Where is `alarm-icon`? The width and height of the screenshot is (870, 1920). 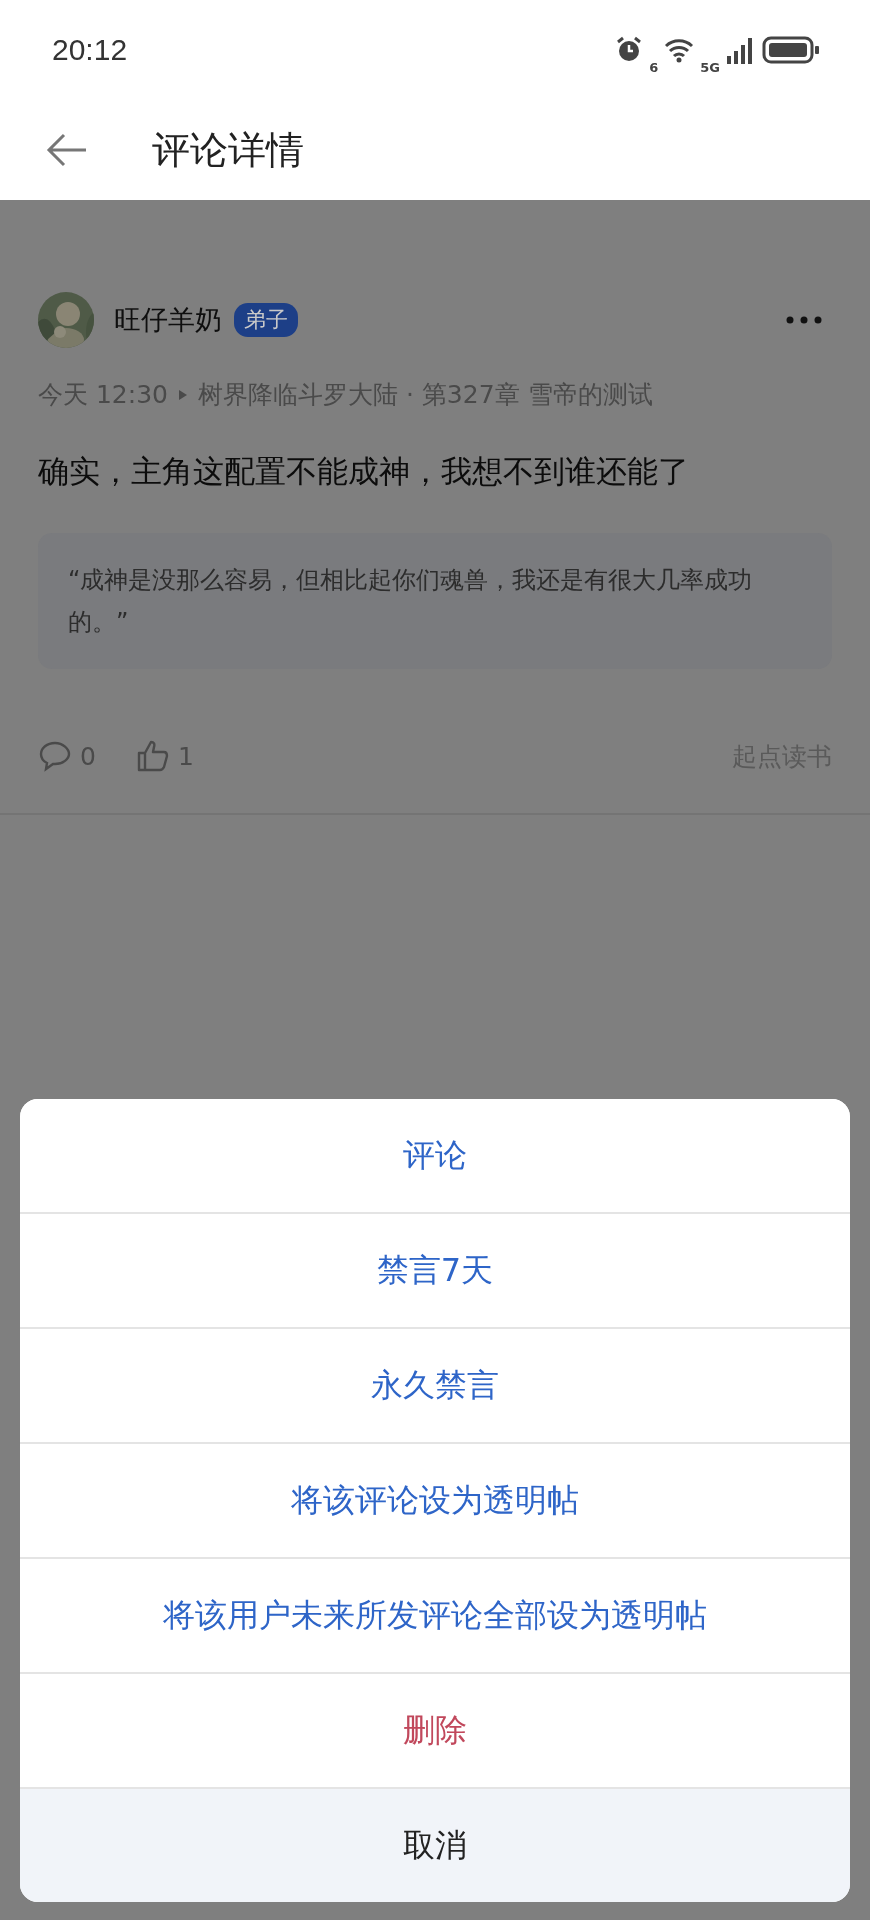
alarm-icon is located at coordinates (629, 50).